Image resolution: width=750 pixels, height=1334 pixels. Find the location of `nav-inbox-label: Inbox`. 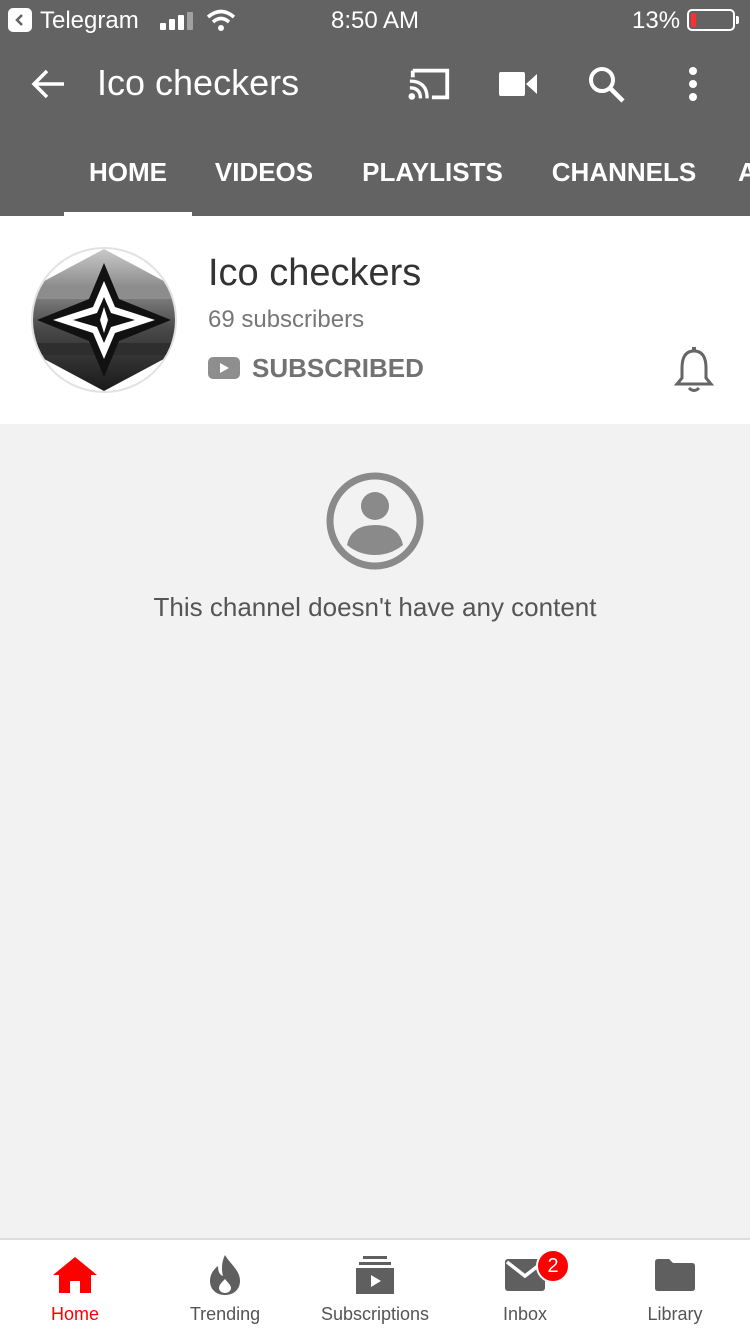

nav-inbox-label: Inbox is located at coordinates (525, 1314).